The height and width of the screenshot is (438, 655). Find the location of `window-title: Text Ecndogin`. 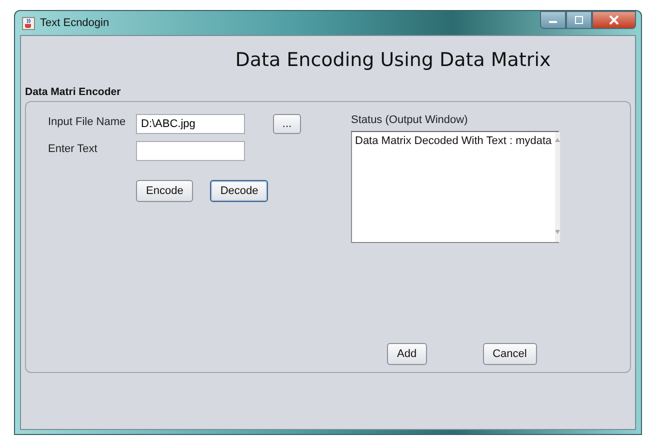

window-title: Text Ecndogin is located at coordinates (75, 23).